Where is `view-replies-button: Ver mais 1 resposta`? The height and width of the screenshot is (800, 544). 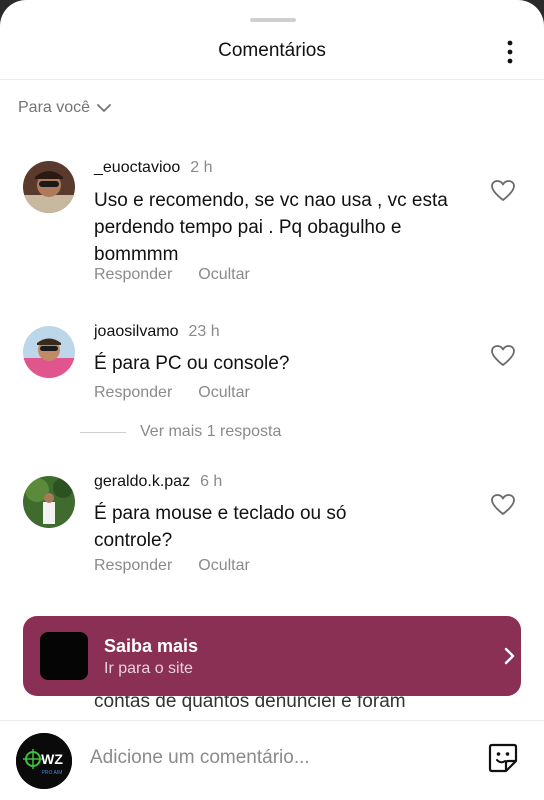 view-replies-button: Ver mais 1 resposta is located at coordinates (180, 432).